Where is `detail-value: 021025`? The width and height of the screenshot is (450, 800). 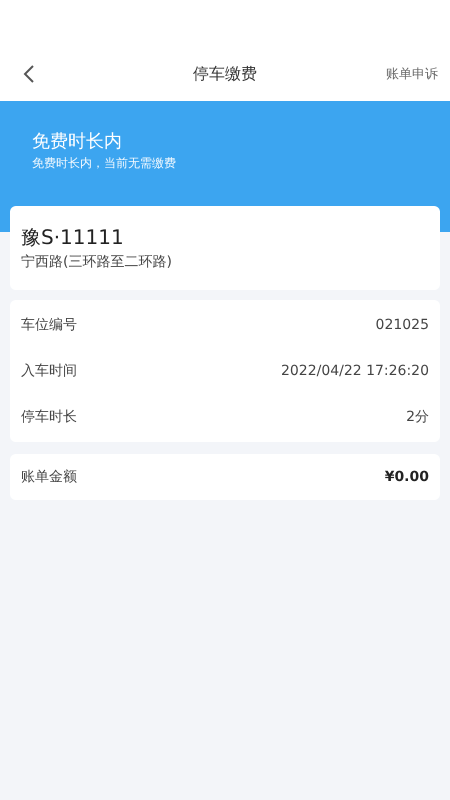
detail-value: 021025 is located at coordinates (402, 325).